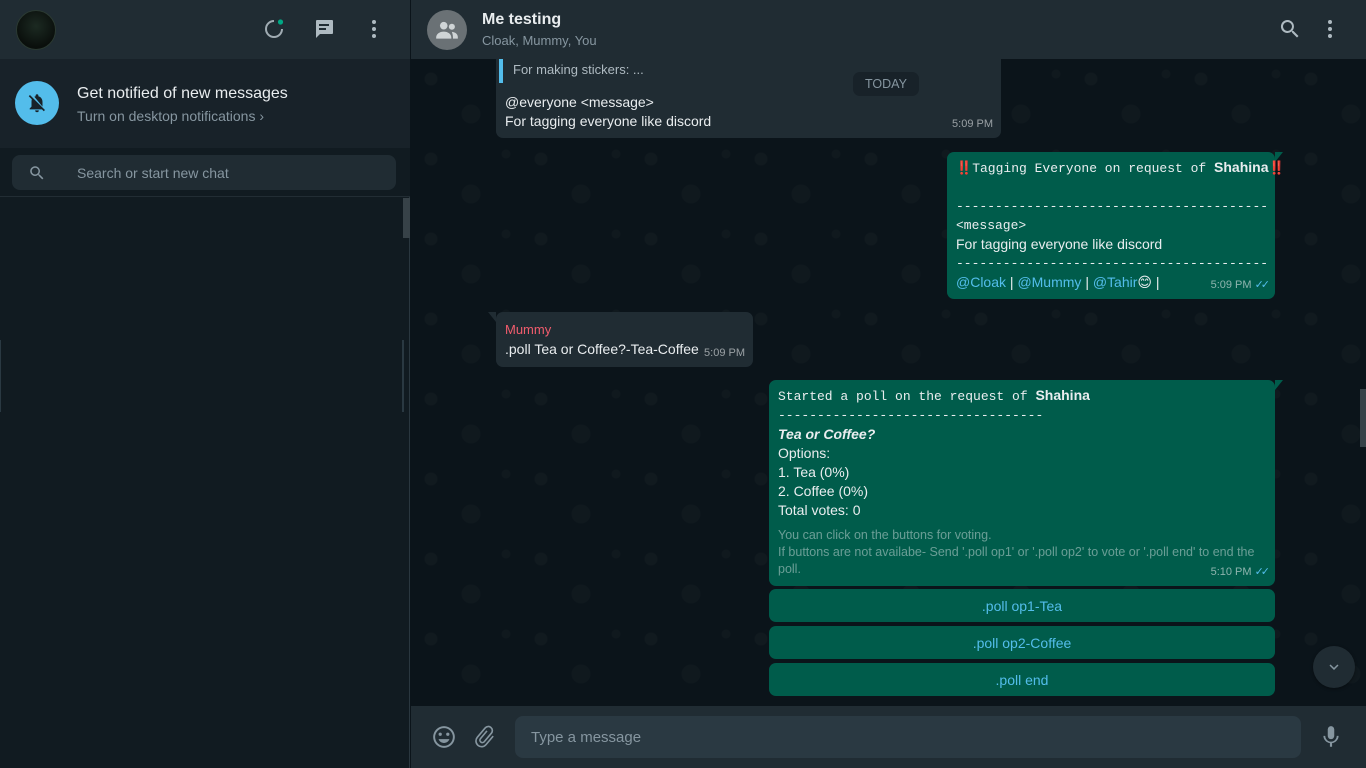 The image size is (1366, 768). I want to click on poll-op2-button: .poll op2-Coffee, so click(1022, 642).